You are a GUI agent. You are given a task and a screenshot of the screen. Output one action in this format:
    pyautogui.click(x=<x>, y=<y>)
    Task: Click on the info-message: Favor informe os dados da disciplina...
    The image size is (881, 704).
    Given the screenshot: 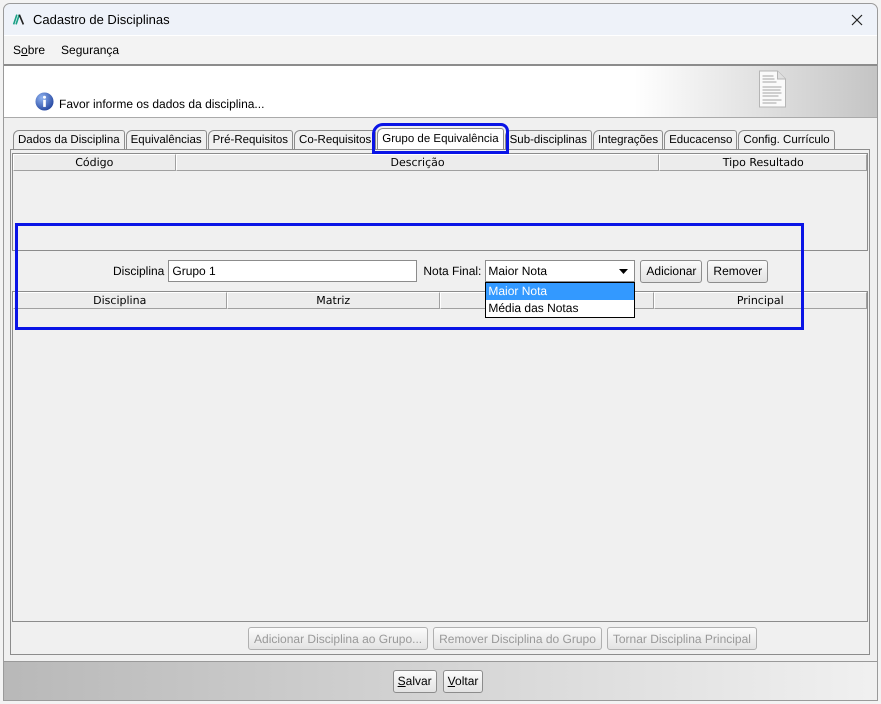 What is the action you would take?
    pyautogui.click(x=161, y=104)
    